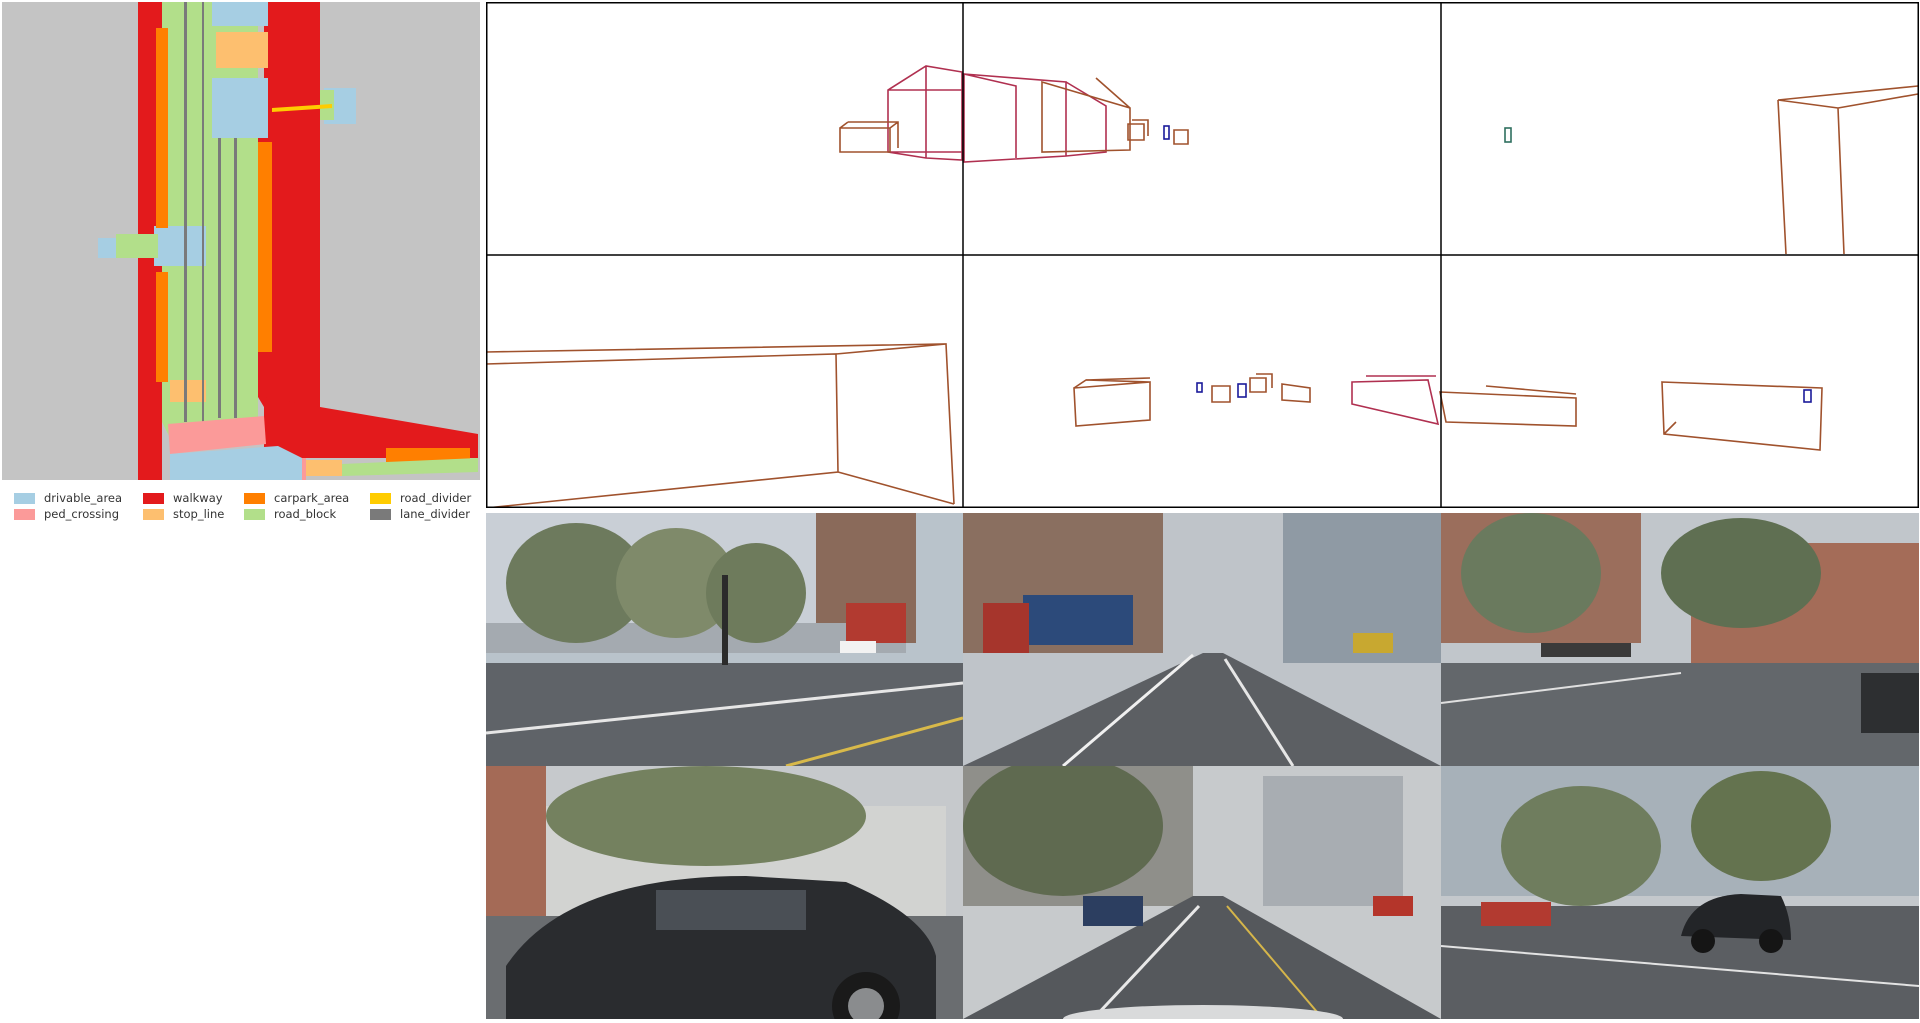 This screenshot has width=1920, height=1023. I want to click on bbox-panel-front, so click(1076, 118).